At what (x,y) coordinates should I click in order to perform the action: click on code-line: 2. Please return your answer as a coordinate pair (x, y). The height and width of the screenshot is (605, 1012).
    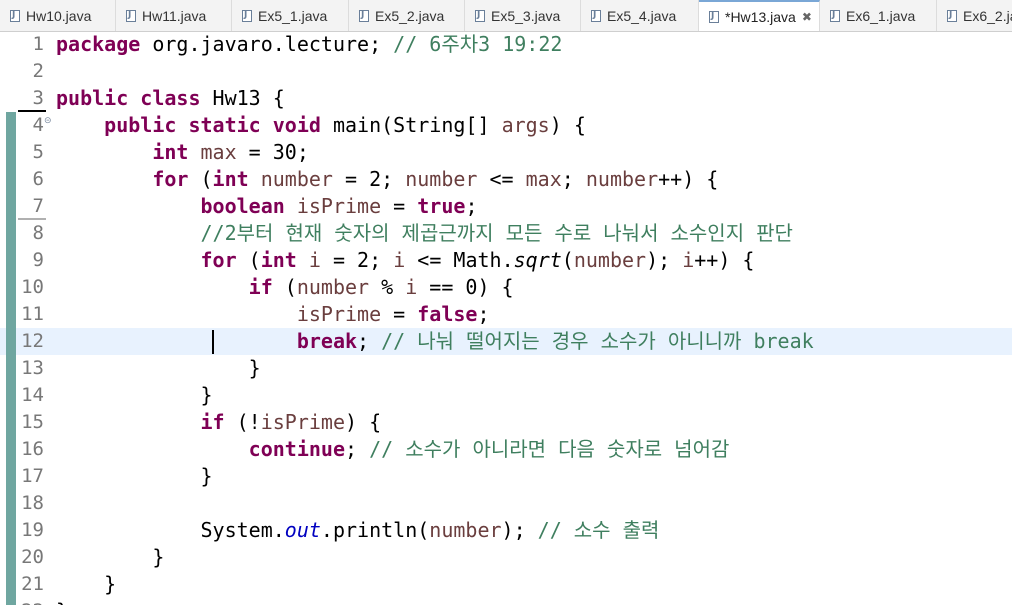
    Looking at the image, I should click on (506, 71).